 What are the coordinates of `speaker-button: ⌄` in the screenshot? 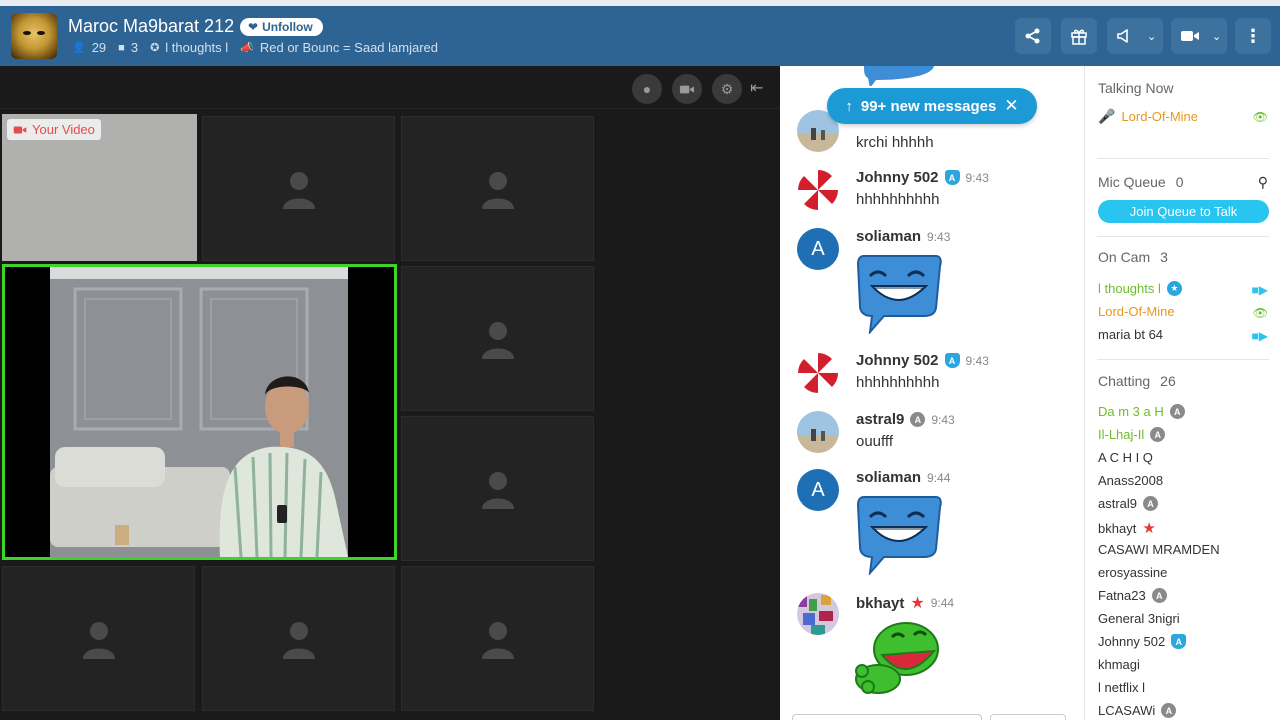 It's located at (1135, 36).